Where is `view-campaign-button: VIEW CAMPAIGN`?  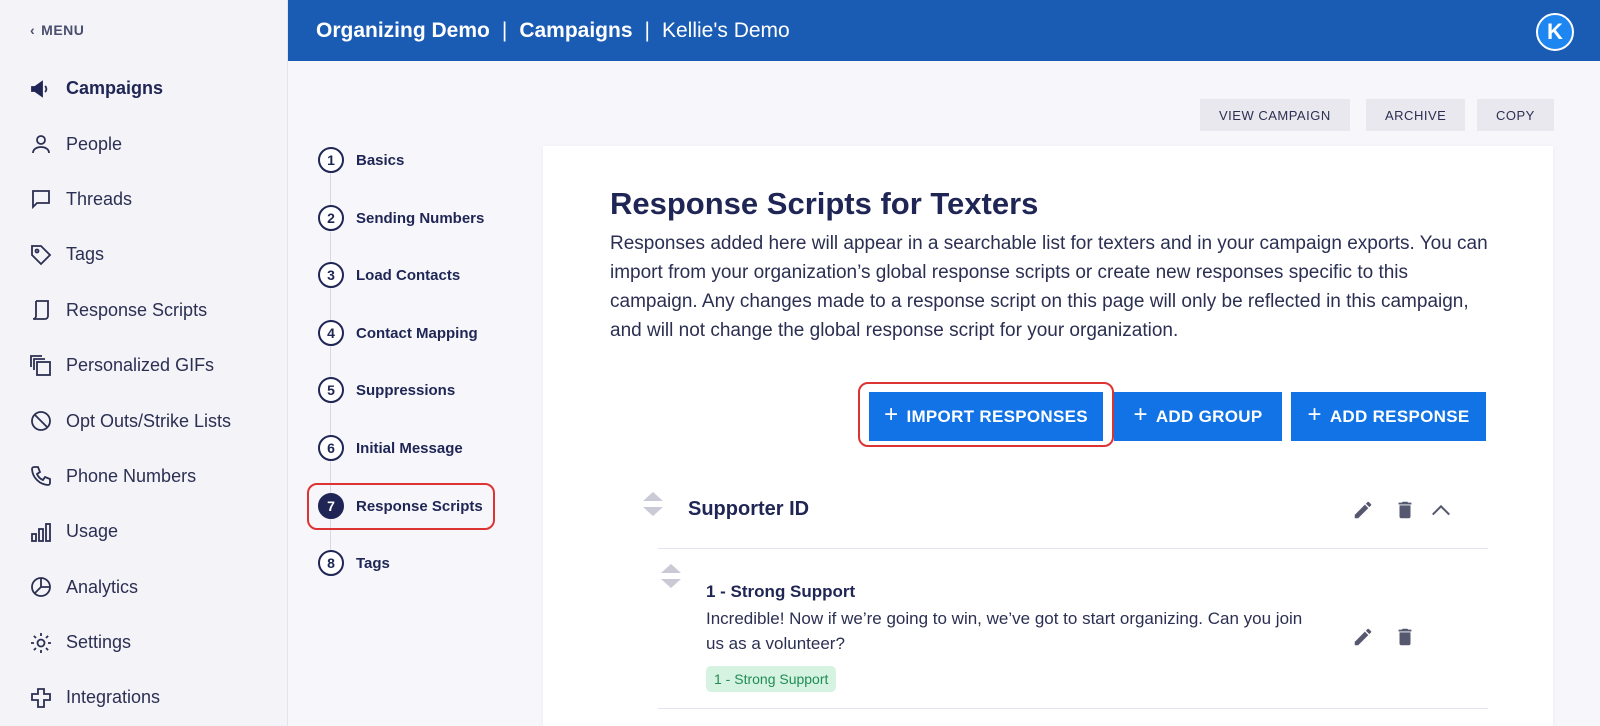
view-campaign-button: VIEW CAMPAIGN is located at coordinates (1275, 115).